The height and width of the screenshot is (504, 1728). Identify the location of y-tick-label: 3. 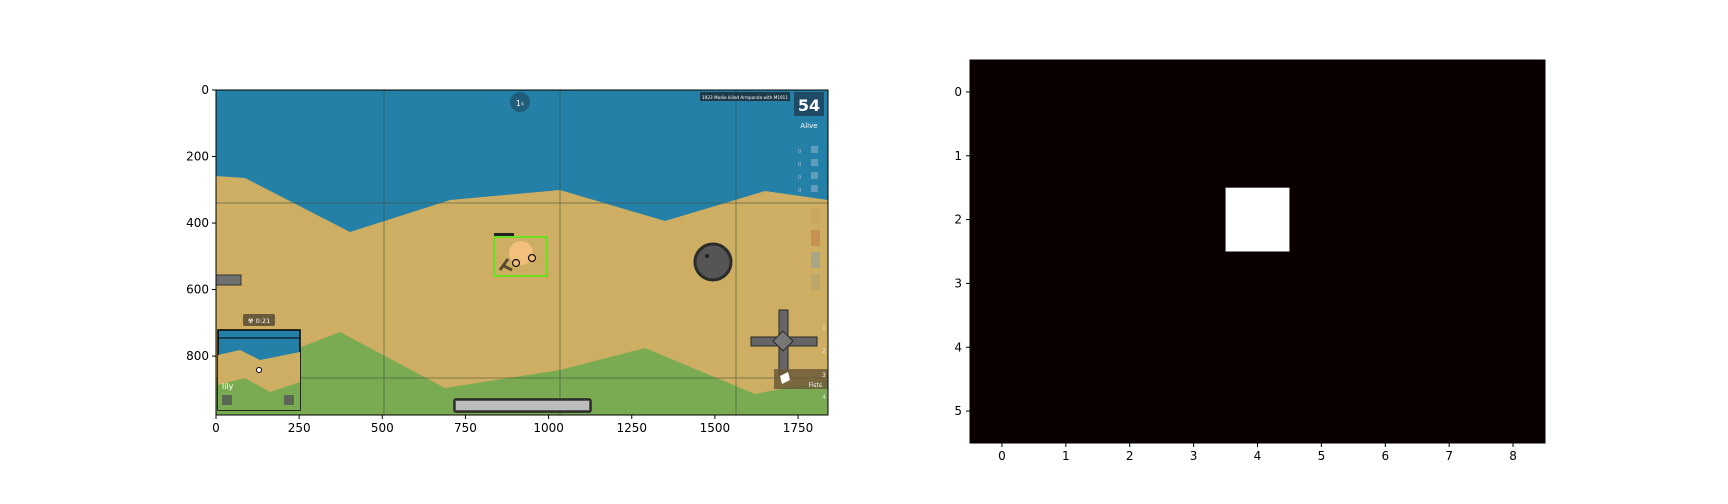
(958, 283).